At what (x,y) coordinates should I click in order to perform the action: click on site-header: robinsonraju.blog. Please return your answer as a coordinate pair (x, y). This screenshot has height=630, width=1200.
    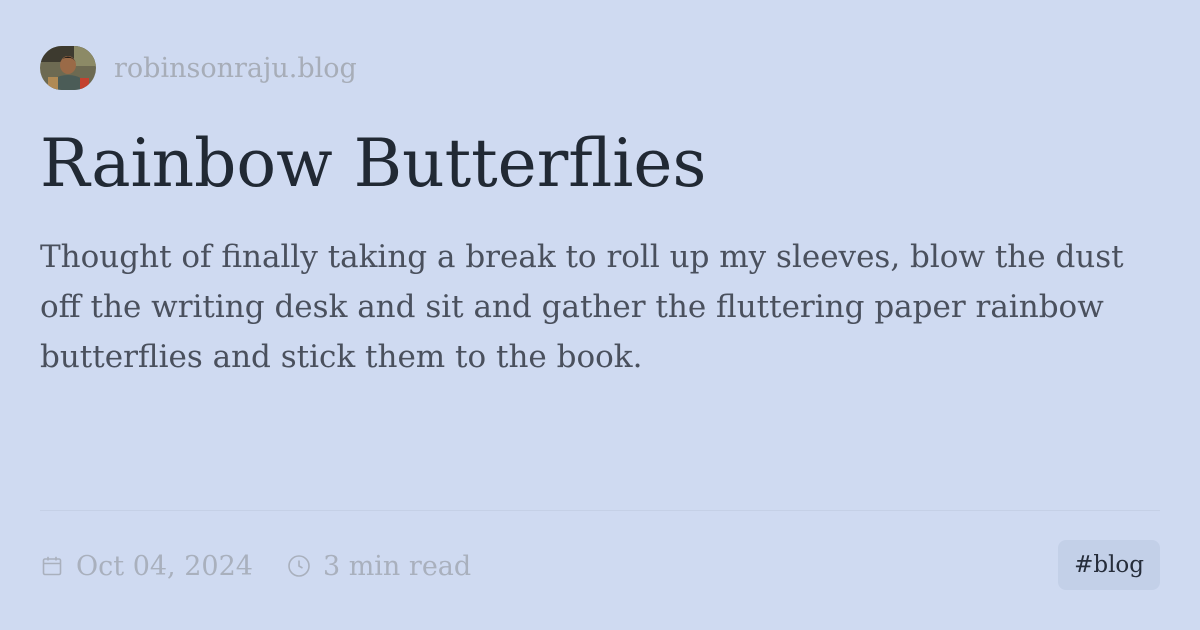
    Looking at the image, I should click on (198, 68).